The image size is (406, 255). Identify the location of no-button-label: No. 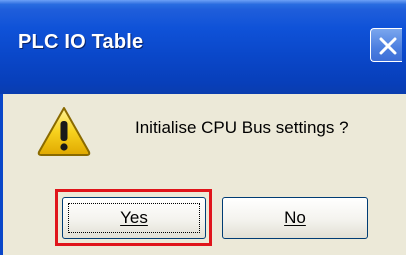
(295, 217).